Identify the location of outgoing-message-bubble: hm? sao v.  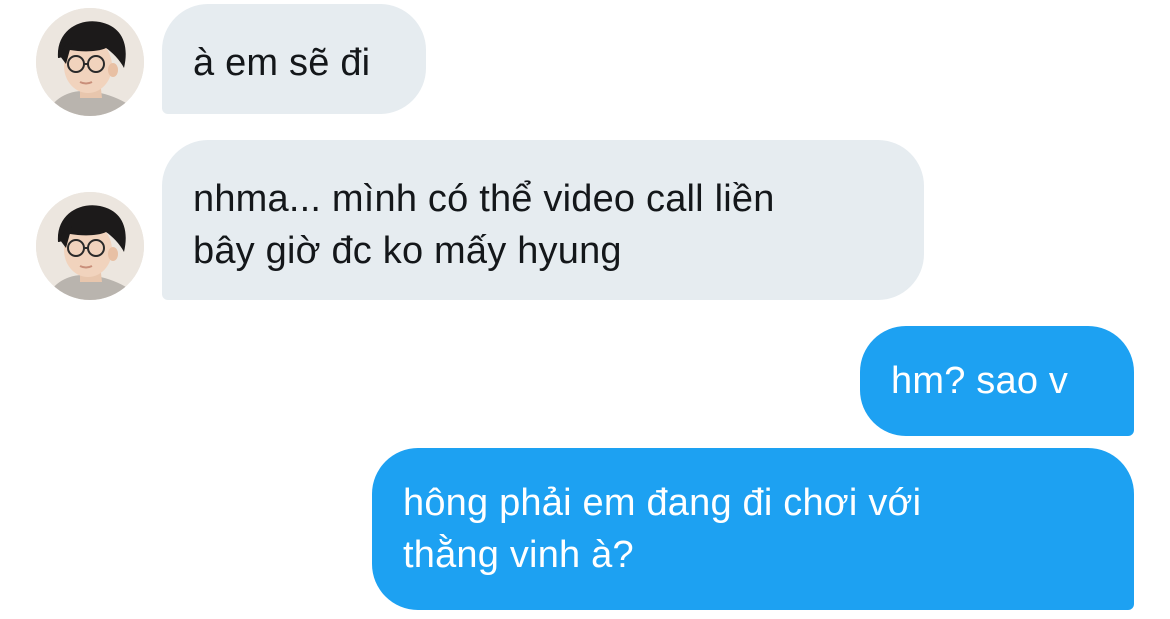
(997, 381).